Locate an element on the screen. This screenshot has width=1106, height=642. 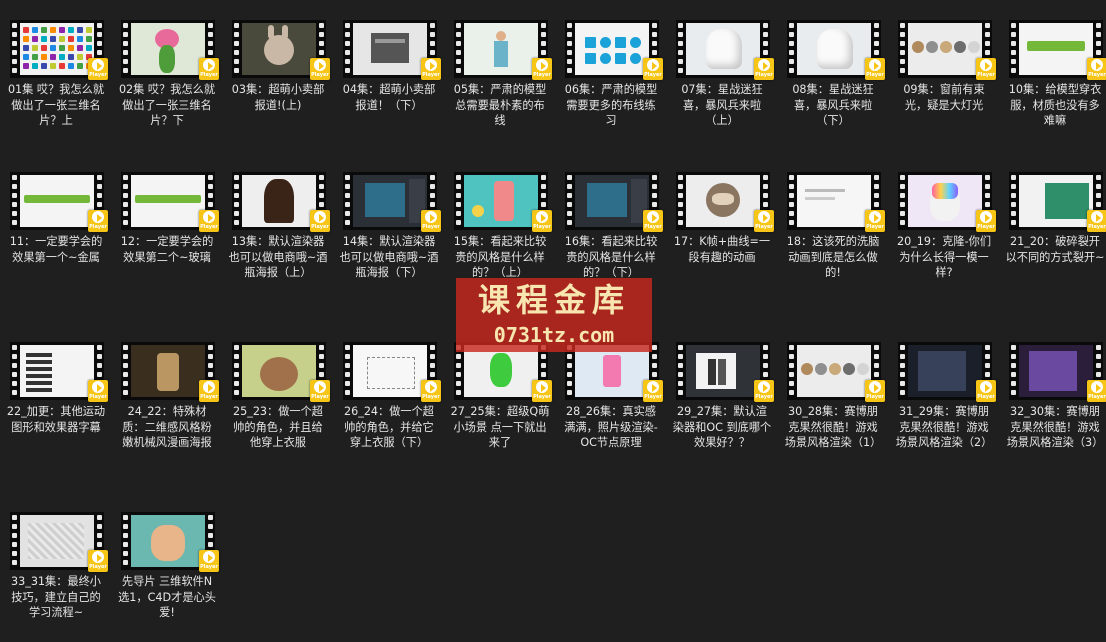
video-item: Player 20_19：克隆-你们为什么长得一模一样? is located at coordinates (945, 227).